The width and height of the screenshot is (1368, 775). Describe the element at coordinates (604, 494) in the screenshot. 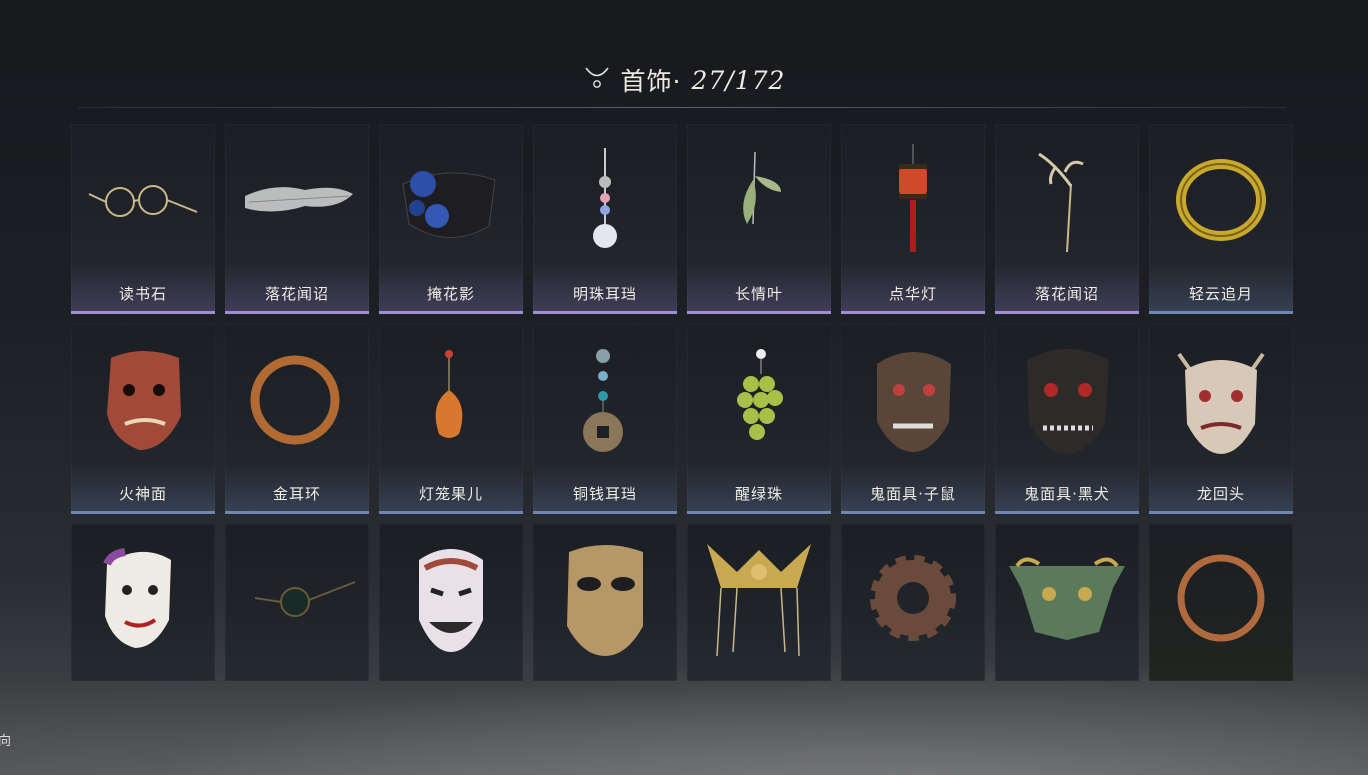

I see `accessory-name: 铜钱耳珰` at that location.